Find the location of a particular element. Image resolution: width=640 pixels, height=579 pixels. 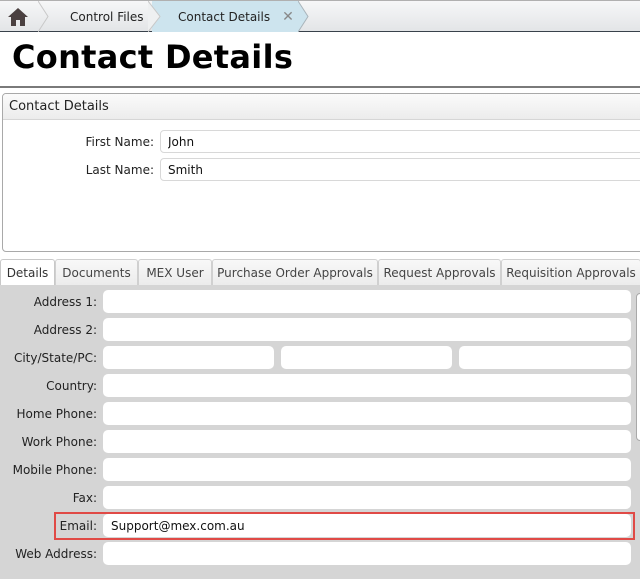

fax-input is located at coordinates (367, 497).